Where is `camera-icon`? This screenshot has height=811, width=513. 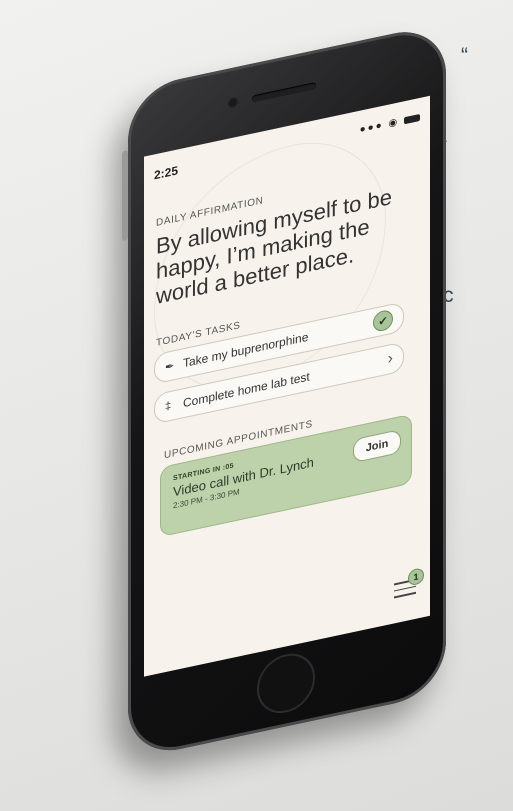 camera-icon is located at coordinates (233, 102).